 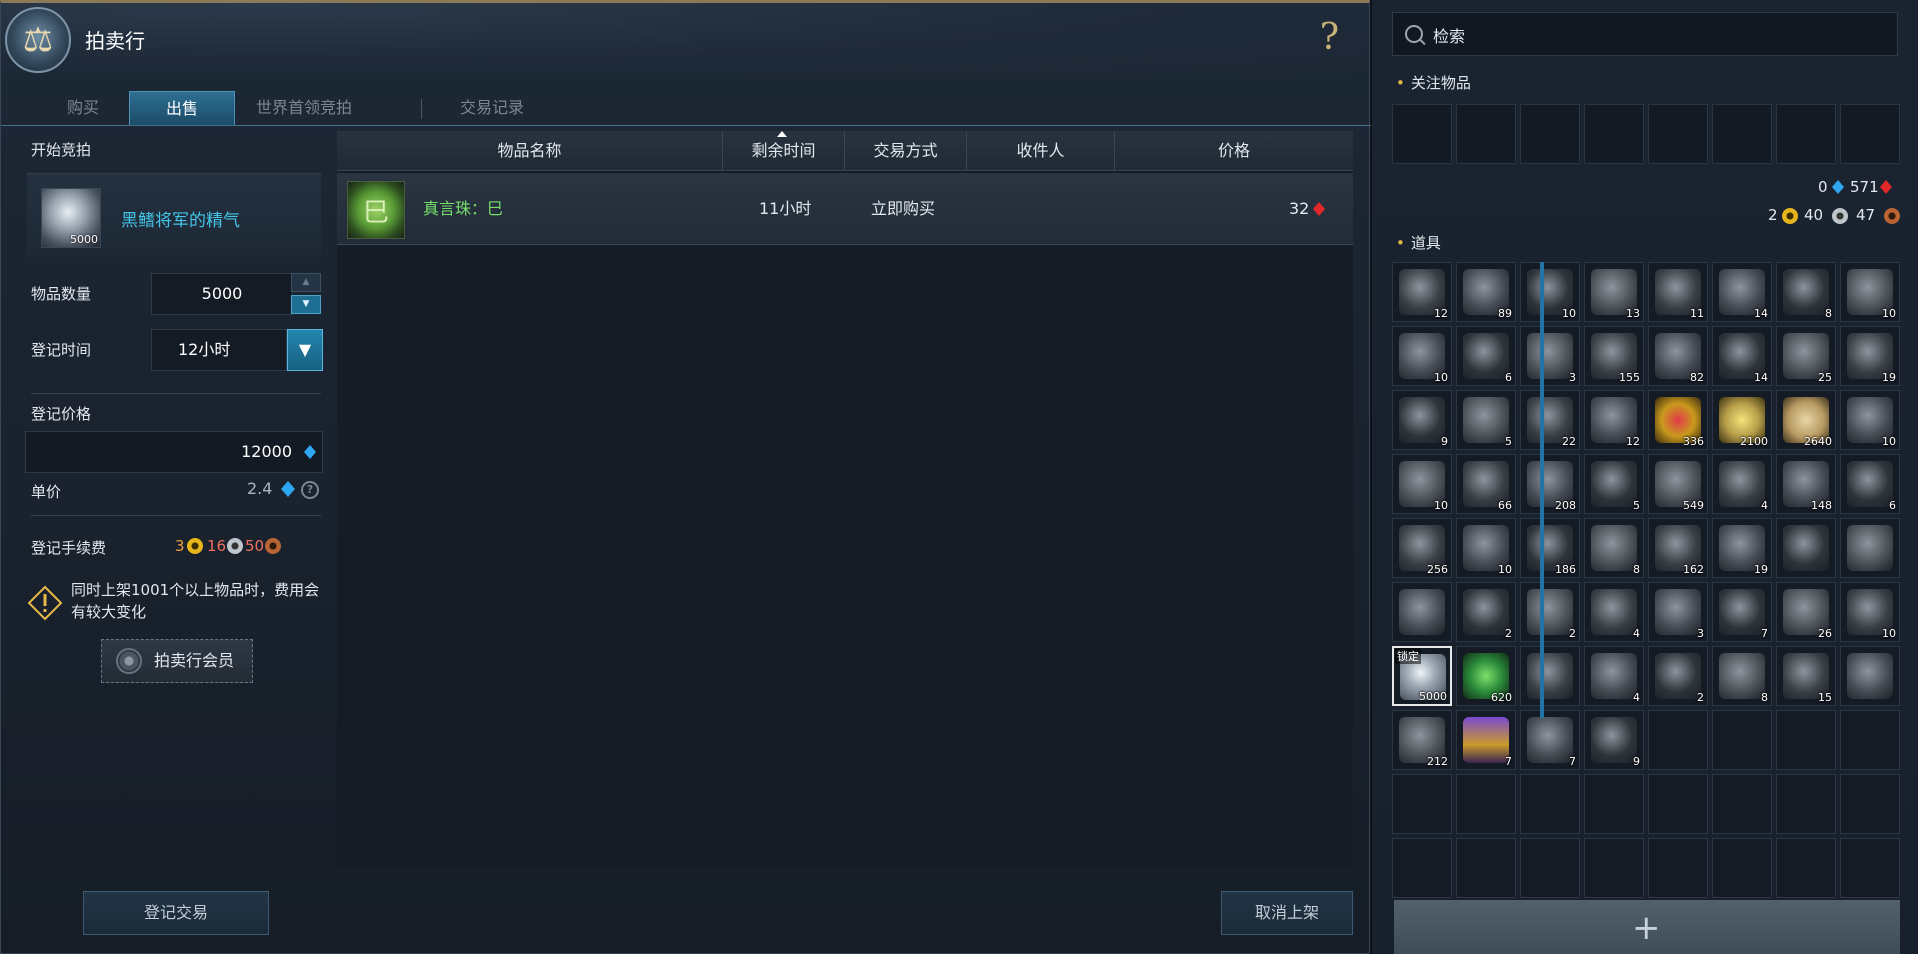 What do you see at coordinates (305, 350) in the screenshot?
I see `duration-dropdown-button: ▼` at bounding box center [305, 350].